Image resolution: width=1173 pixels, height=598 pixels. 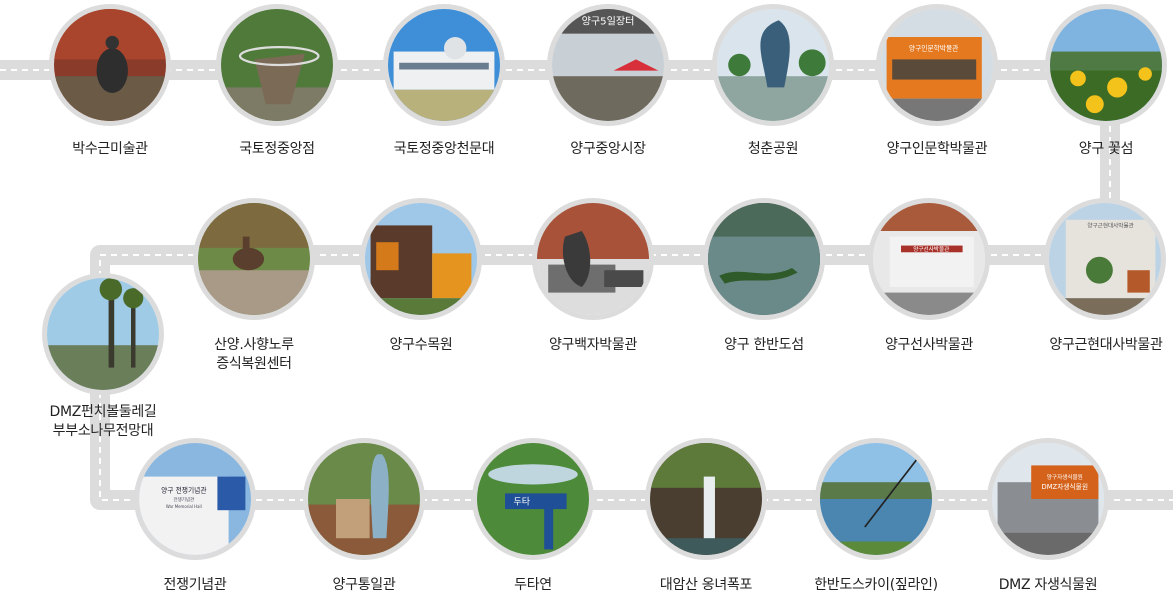 What do you see at coordinates (1106, 345) in the screenshot?
I see `label-modern-history-museum: 양구근현대사박물관` at bounding box center [1106, 345].